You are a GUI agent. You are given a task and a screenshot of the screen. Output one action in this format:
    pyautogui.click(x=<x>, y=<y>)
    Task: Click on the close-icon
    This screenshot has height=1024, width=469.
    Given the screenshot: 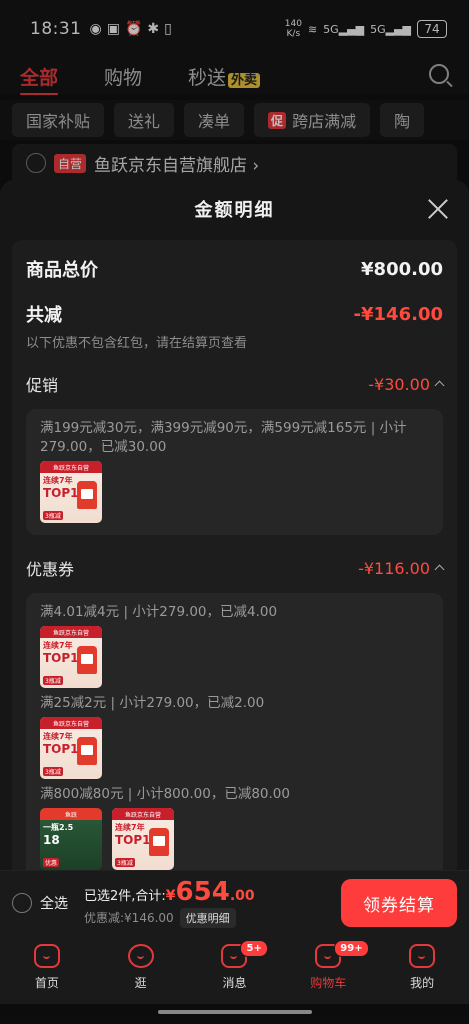 What is the action you would take?
    pyautogui.click(x=438, y=209)
    